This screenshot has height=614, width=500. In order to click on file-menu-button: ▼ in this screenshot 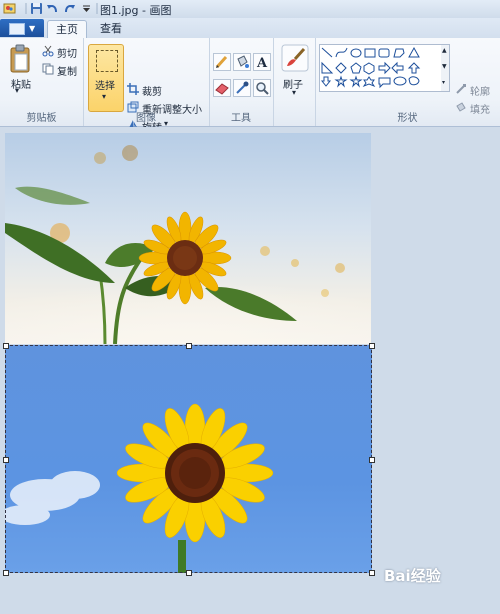, I will do `click(22, 28)`.